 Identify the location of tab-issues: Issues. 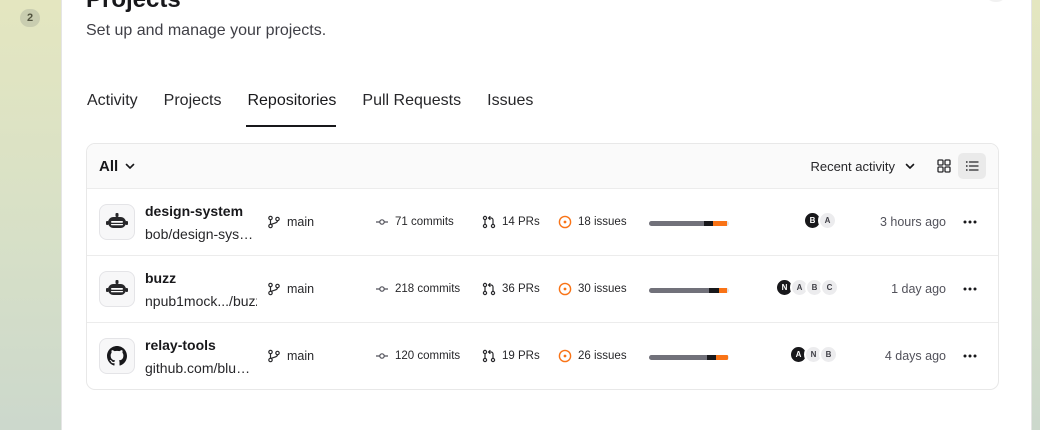
(509, 106).